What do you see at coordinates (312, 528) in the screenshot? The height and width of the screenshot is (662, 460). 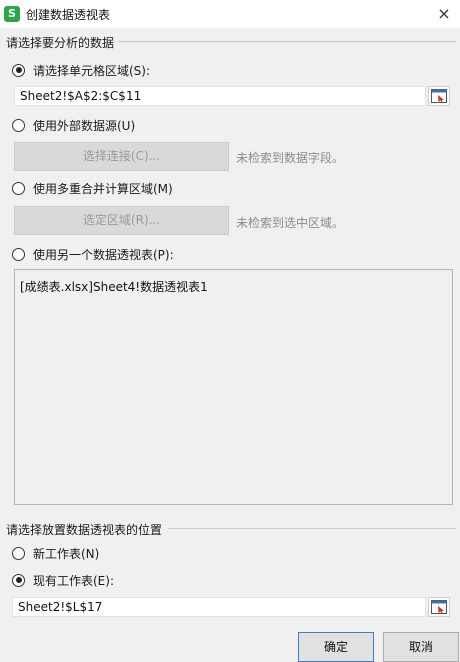 I see `placement-section-divider` at bounding box center [312, 528].